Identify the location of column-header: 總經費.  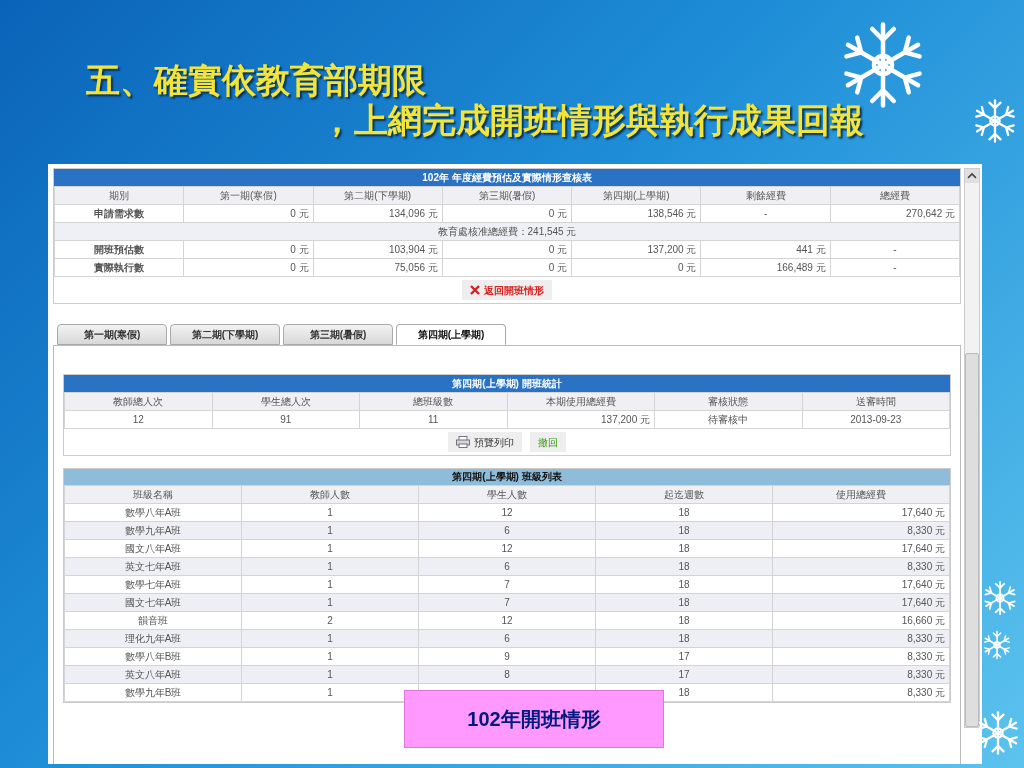
(895, 195).